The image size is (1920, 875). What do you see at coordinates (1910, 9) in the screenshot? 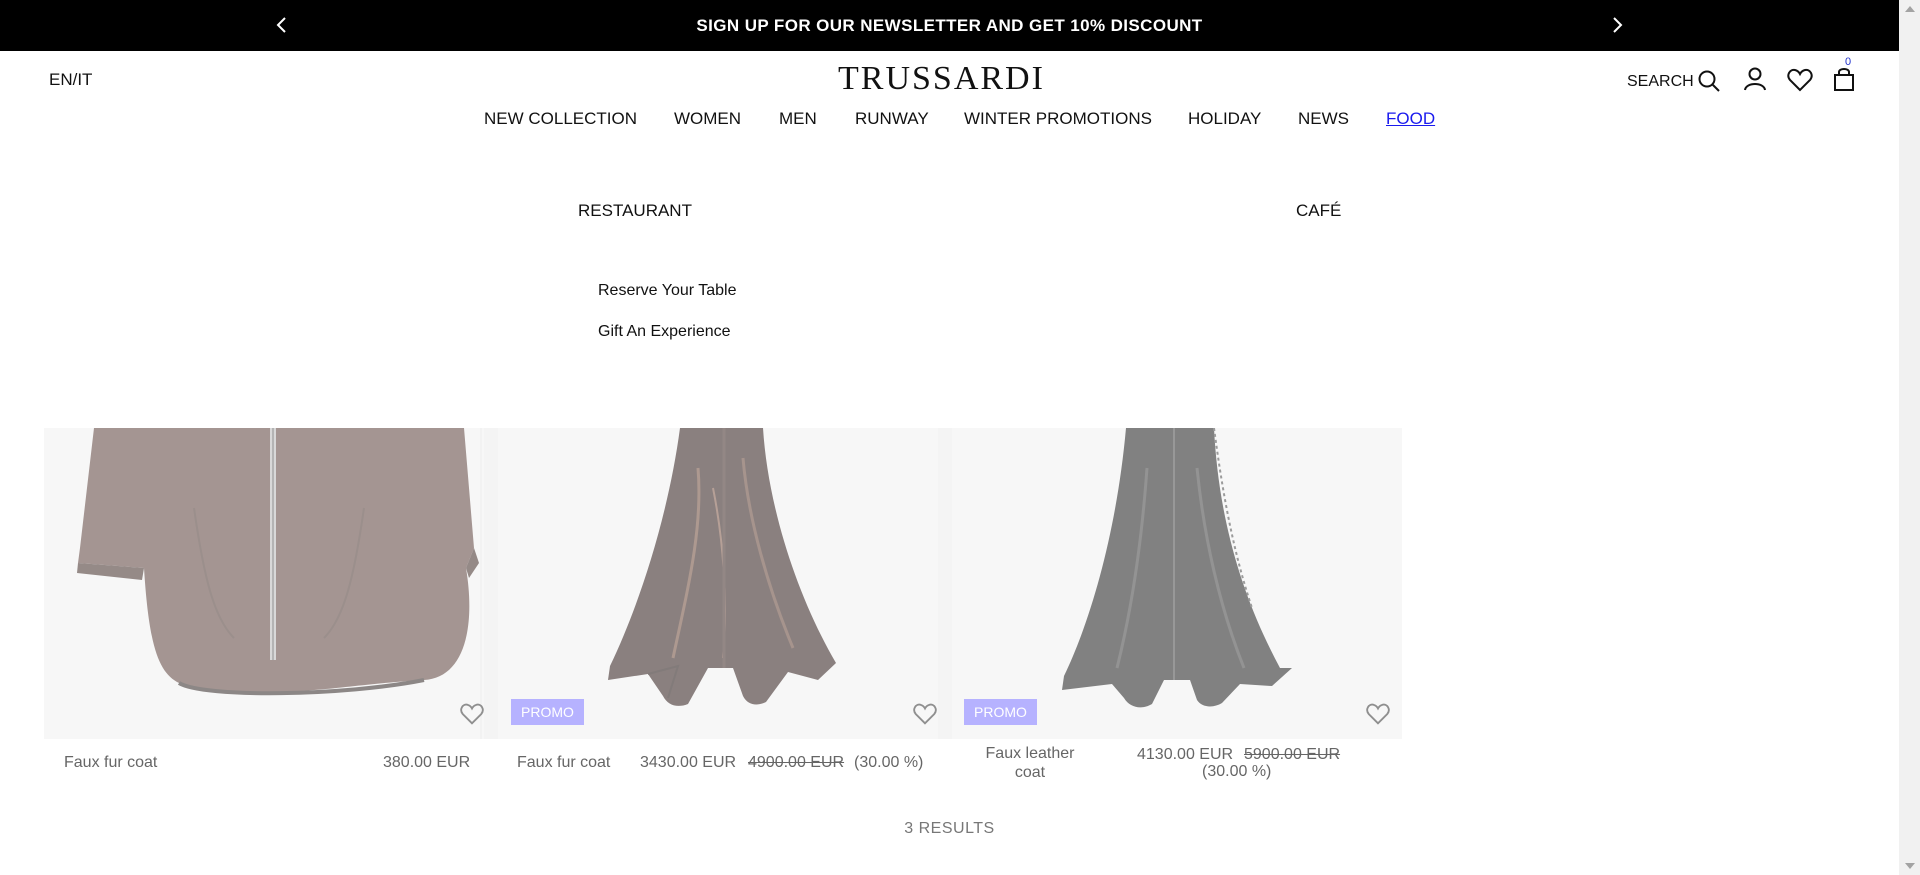
I see `scroll-up-icon` at bounding box center [1910, 9].